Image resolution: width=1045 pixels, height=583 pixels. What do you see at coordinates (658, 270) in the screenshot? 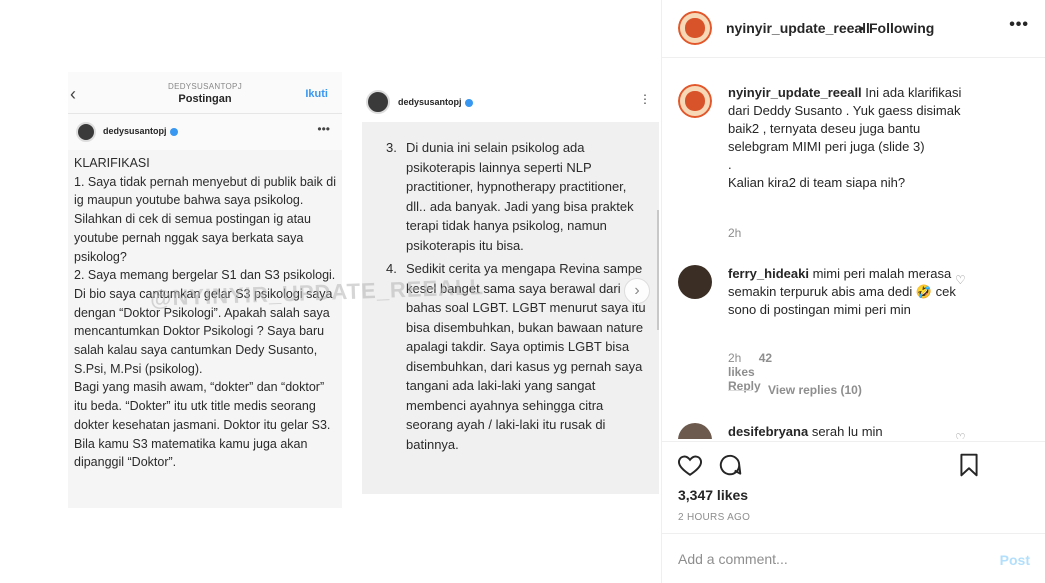
I see `scrollbar` at bounding box center [658, 270].